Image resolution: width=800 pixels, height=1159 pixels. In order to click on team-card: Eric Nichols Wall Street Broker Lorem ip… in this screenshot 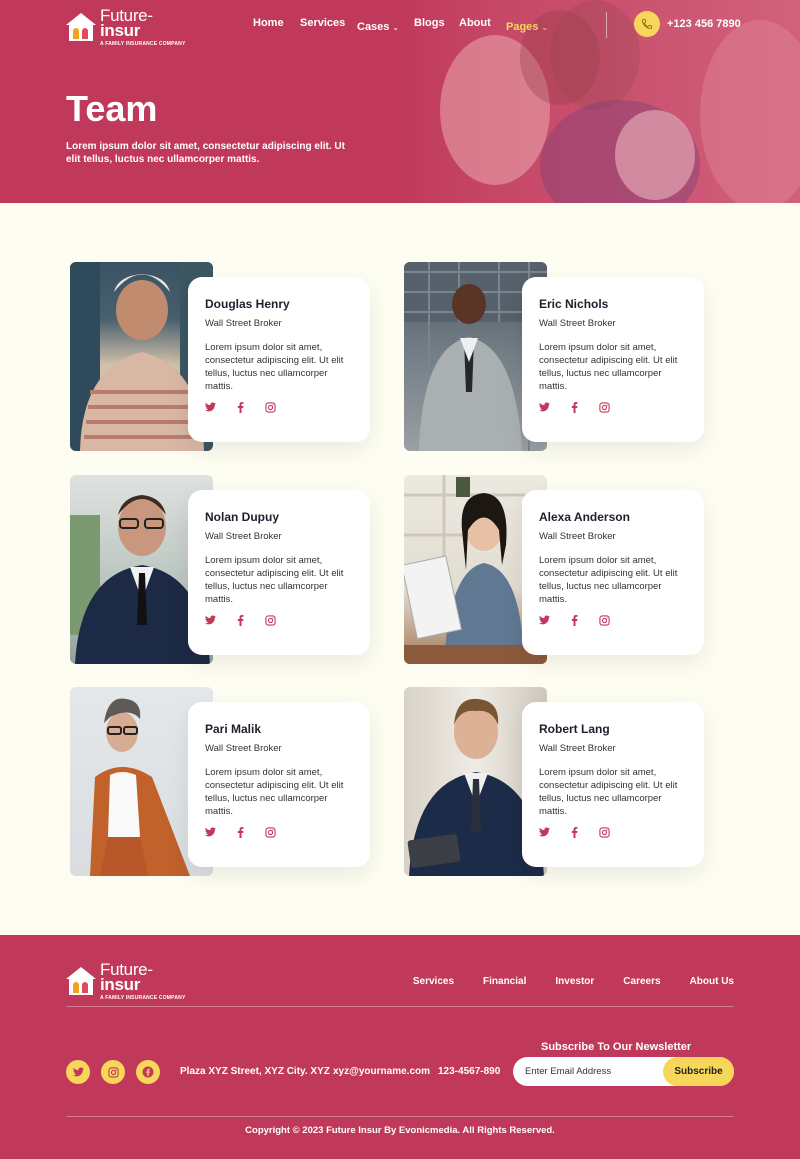, I will do `click(555, 357)`.